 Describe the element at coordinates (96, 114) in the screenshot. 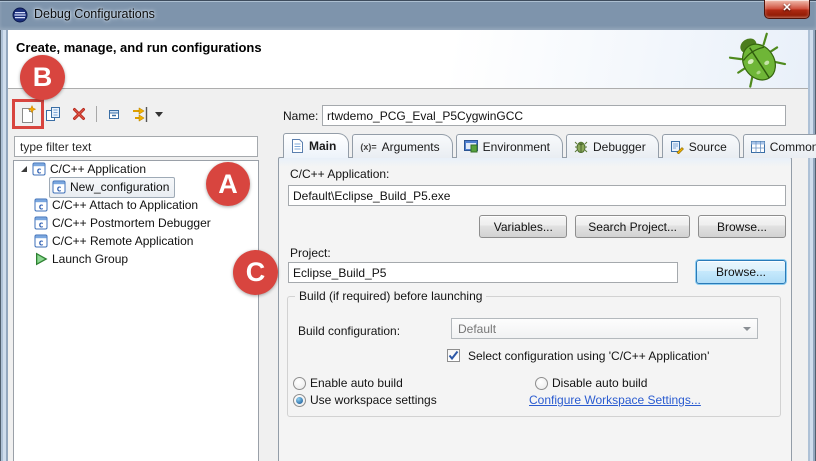

I see `toolbar-separator` at that location.